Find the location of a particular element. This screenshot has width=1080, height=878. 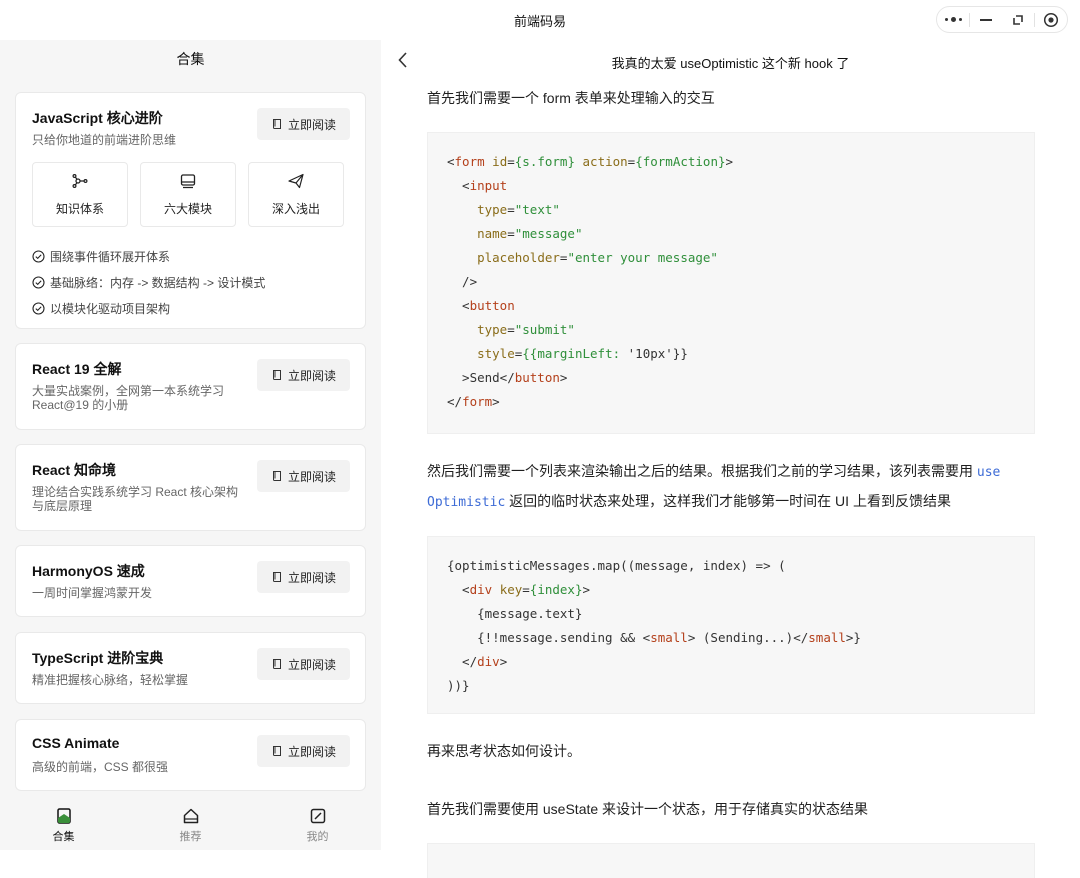

check-text: 围绕事件循环展开体系 is located at coordinates (110, 256).